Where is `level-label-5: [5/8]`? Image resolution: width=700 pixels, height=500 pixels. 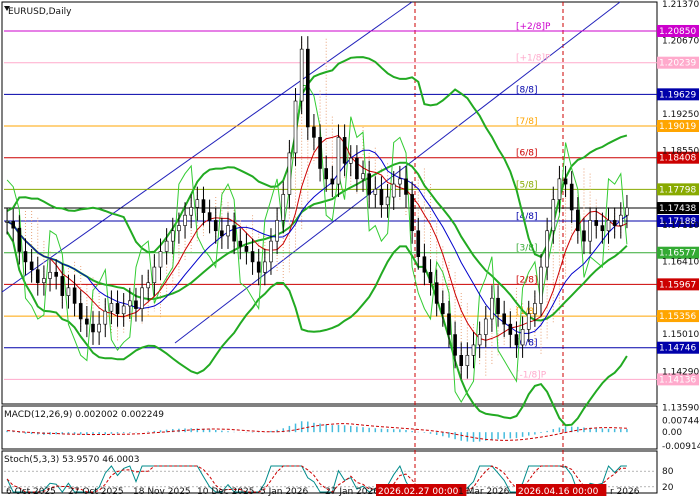
level-label-5: [5/8] is located at coordinates (527, 185).